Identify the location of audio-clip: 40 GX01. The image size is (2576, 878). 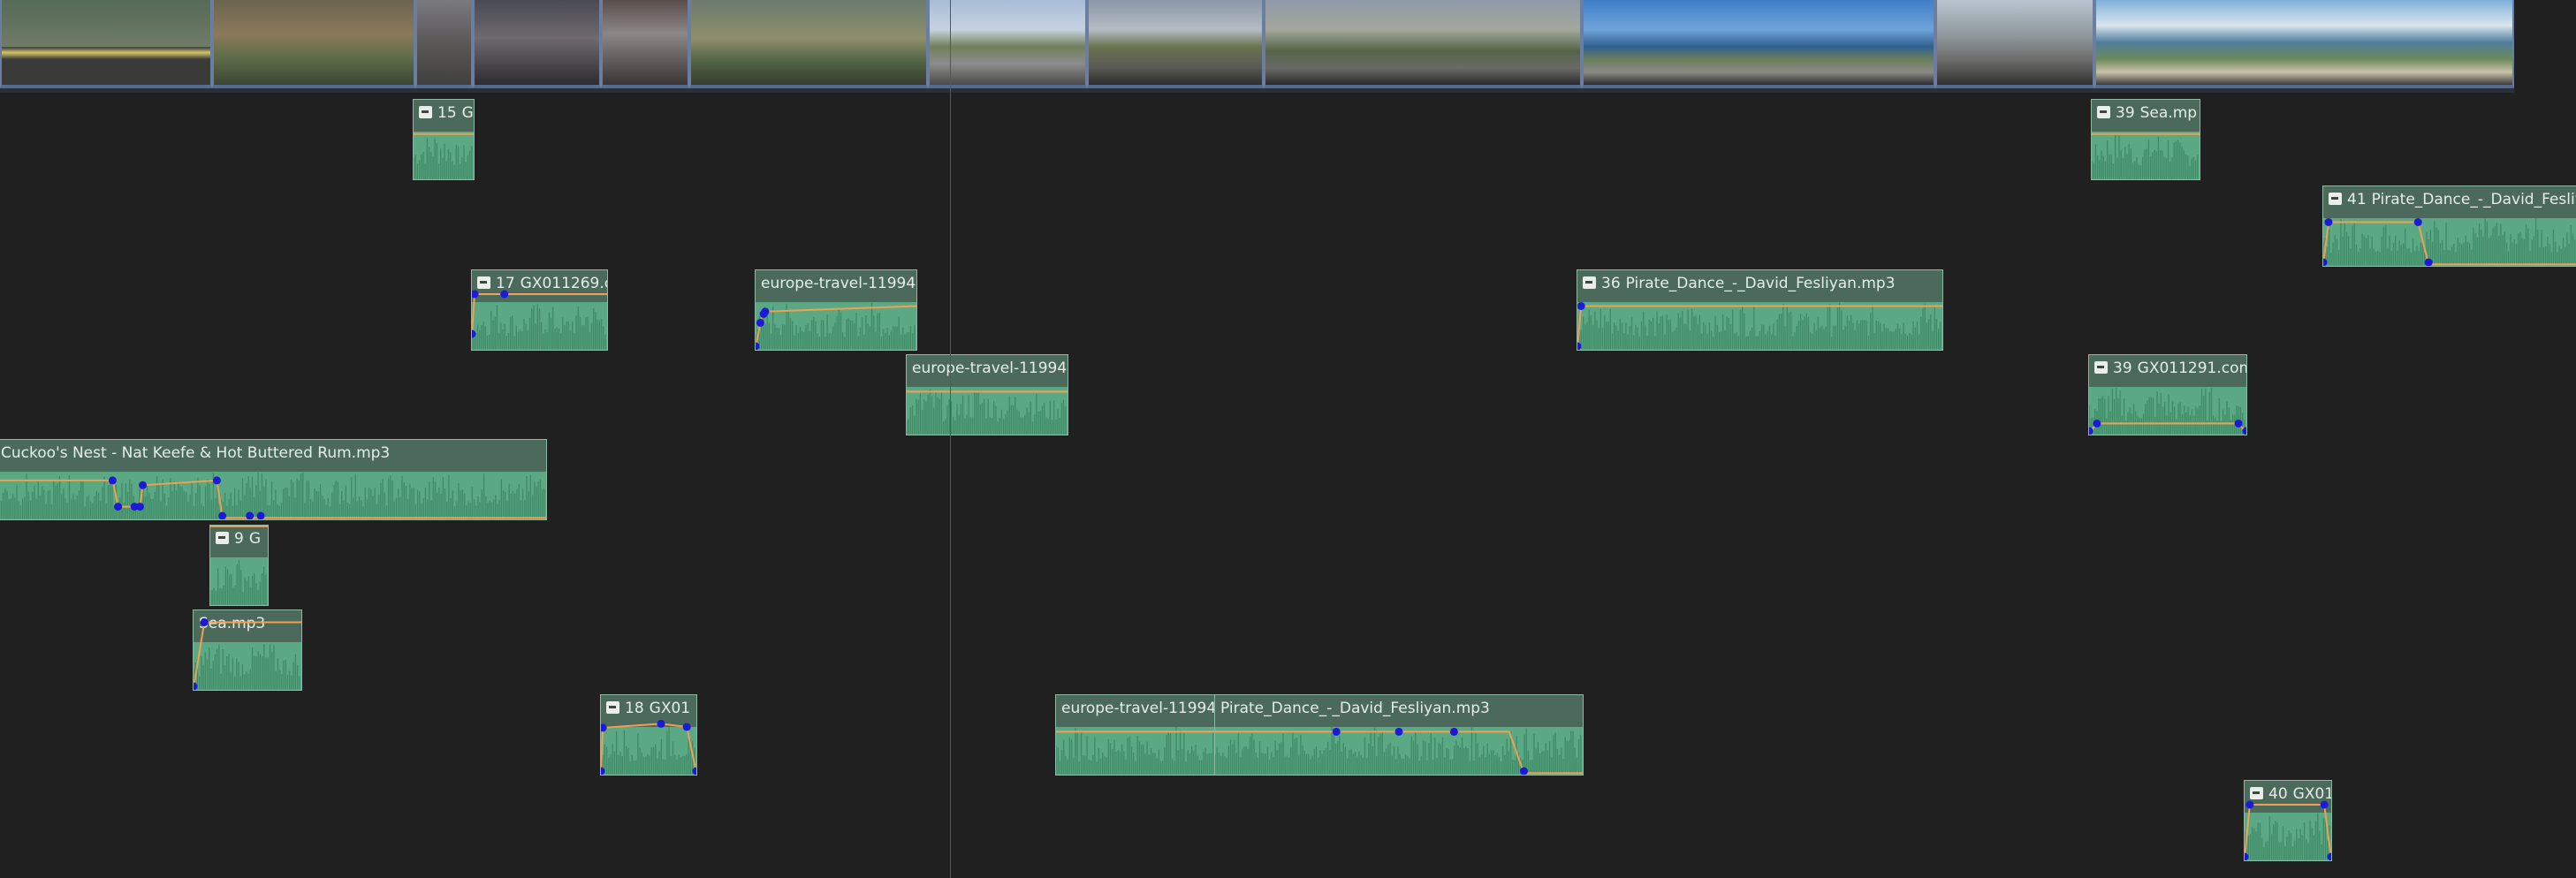
(2288, 821).